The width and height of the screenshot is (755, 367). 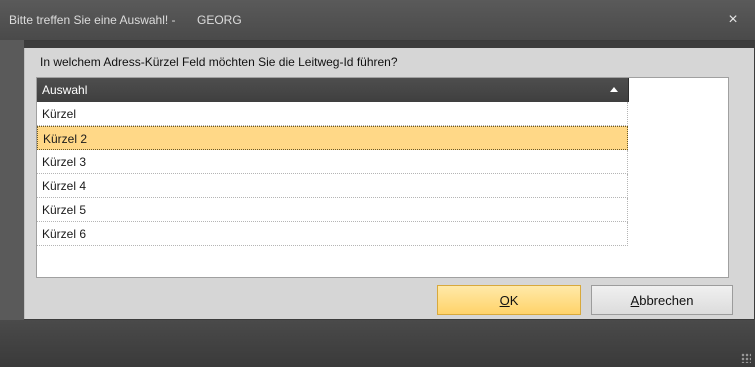 I want to click on ok-mnemonic: O, so click(x=504, y=300).